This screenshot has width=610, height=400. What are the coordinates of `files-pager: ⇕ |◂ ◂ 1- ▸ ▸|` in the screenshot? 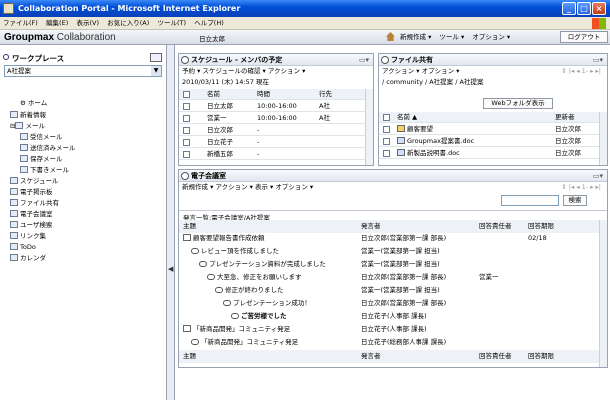 It's located at (581, 71).